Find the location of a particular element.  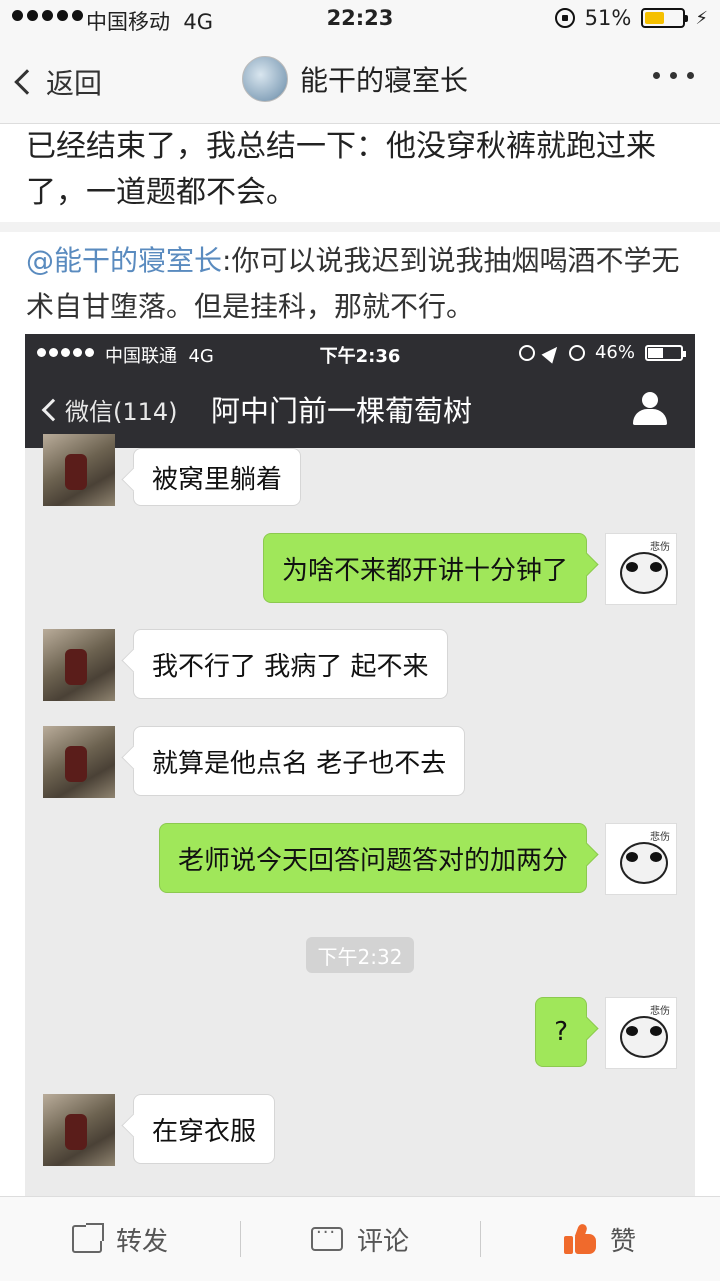

mention-link: @能干的寝室长 is located at coordinates (124, 260).